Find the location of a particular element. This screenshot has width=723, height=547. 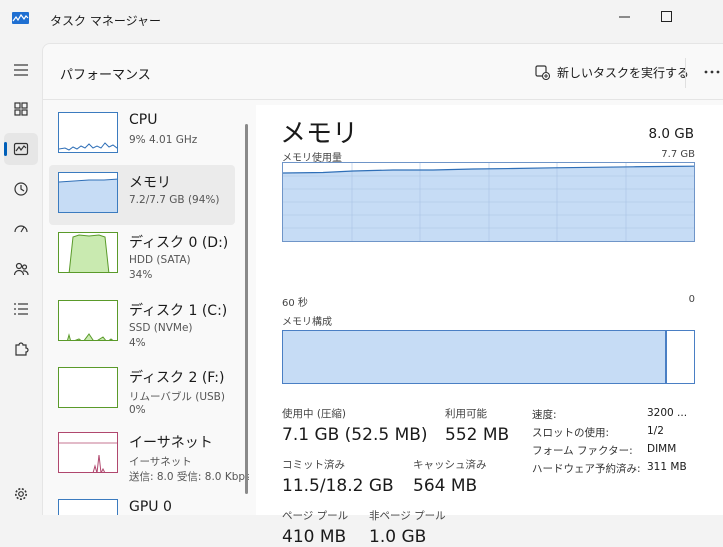

resource-detail: 9% 4.01 GHz is located at coordinates (163, 140).